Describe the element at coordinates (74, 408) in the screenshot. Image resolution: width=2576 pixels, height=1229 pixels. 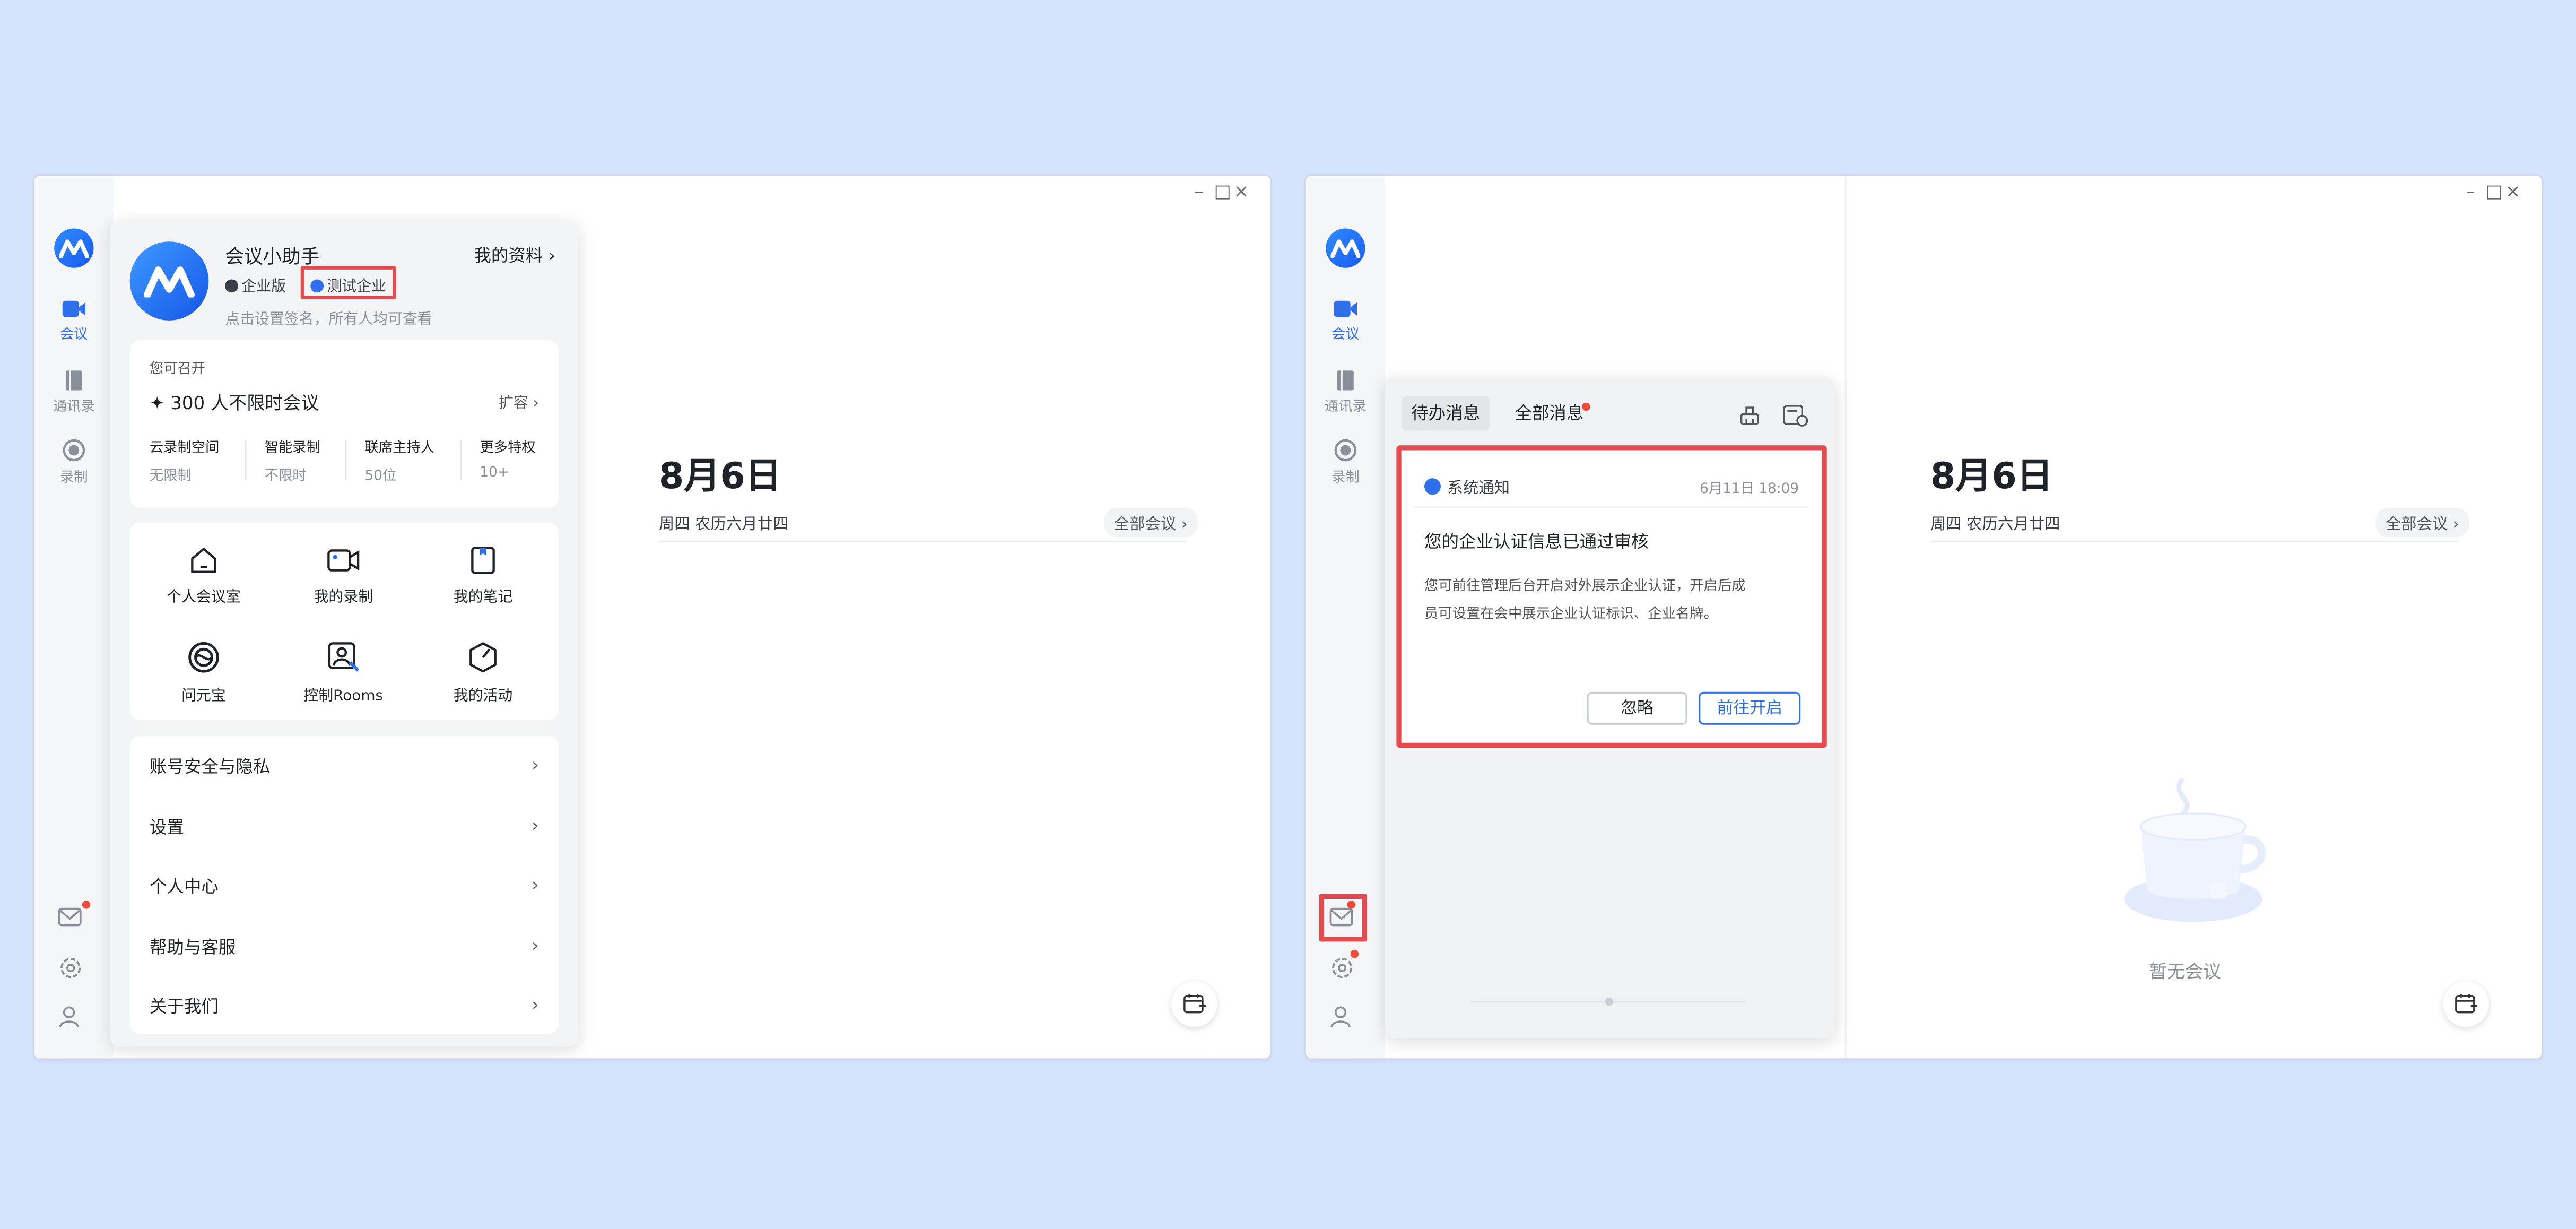
I see `rail-label-contacts: 通讯录` at that location.